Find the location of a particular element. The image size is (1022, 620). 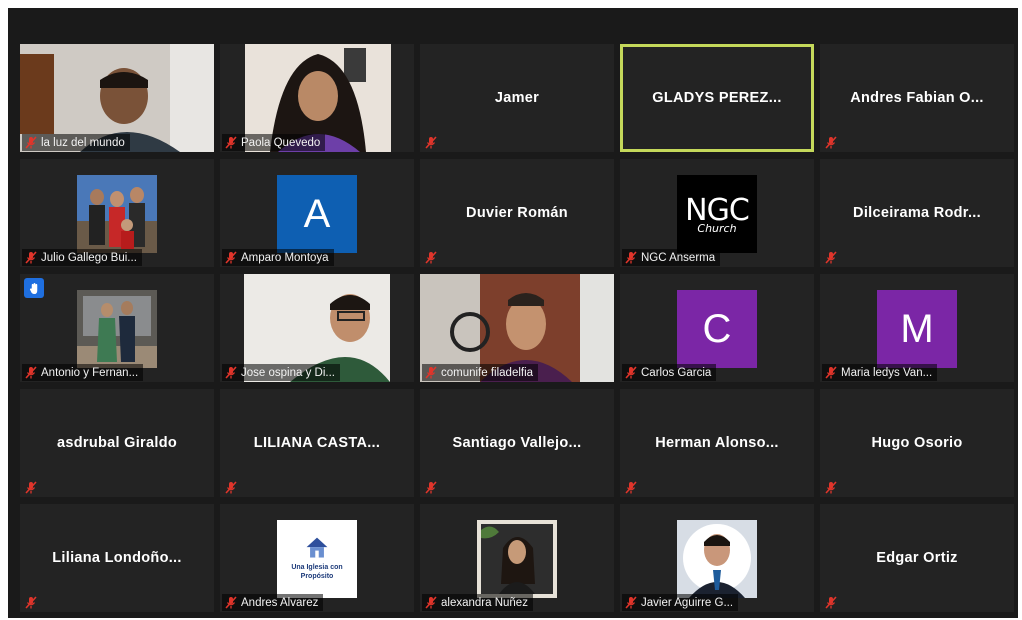

logo: NGC Church is located at coordinates (717, 214).